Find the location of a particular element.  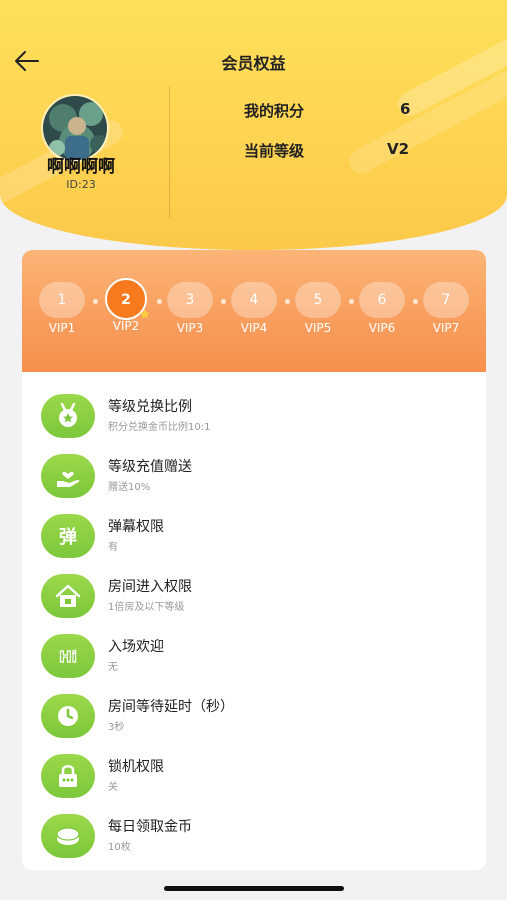

vip-level-3: 3 VIP3 is located at coordinates (190, 308).